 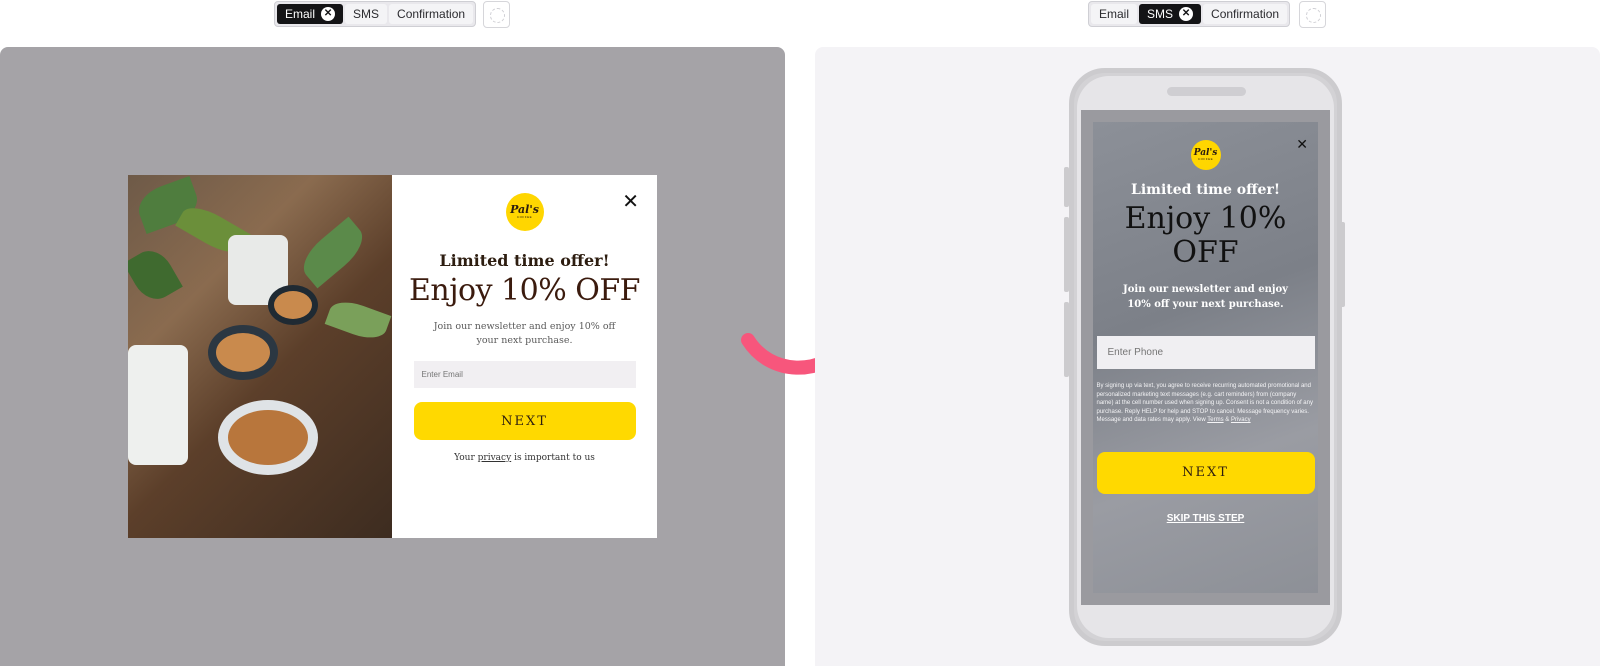 I want to click on tab-sms: SMS, so click(x=366, y=14).